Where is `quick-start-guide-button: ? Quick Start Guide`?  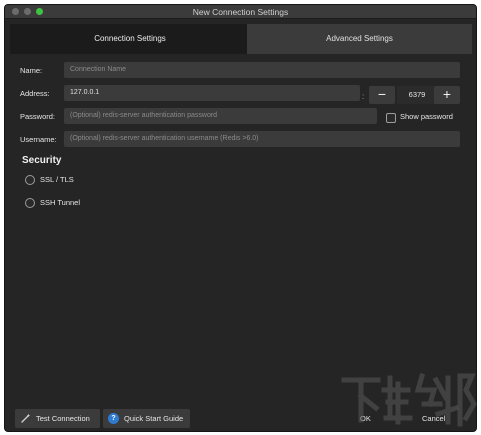
quick-start-guide-button: ? Quick Start Guide is located at coordinates (146, 418).